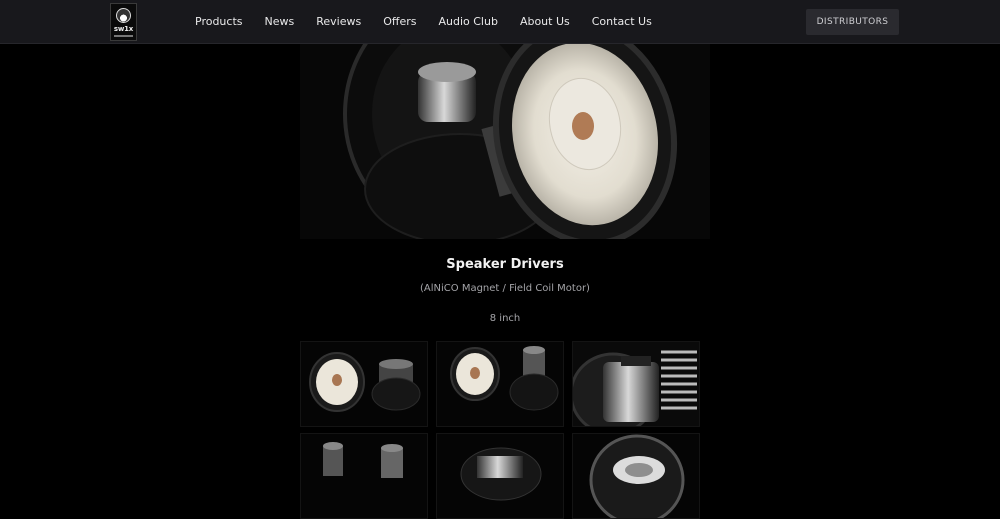 The image size is (1000, 519). Describe the element at coordinates (622, 21) in the screenshot. I see `nav-item-contact-us: Contact Us` at that location.